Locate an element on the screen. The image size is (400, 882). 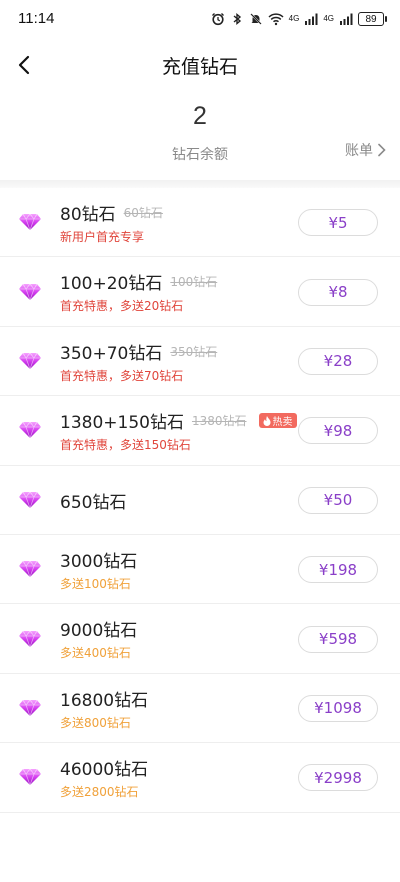
hot-badge: 热卖 is located at coordinates (277, 421).